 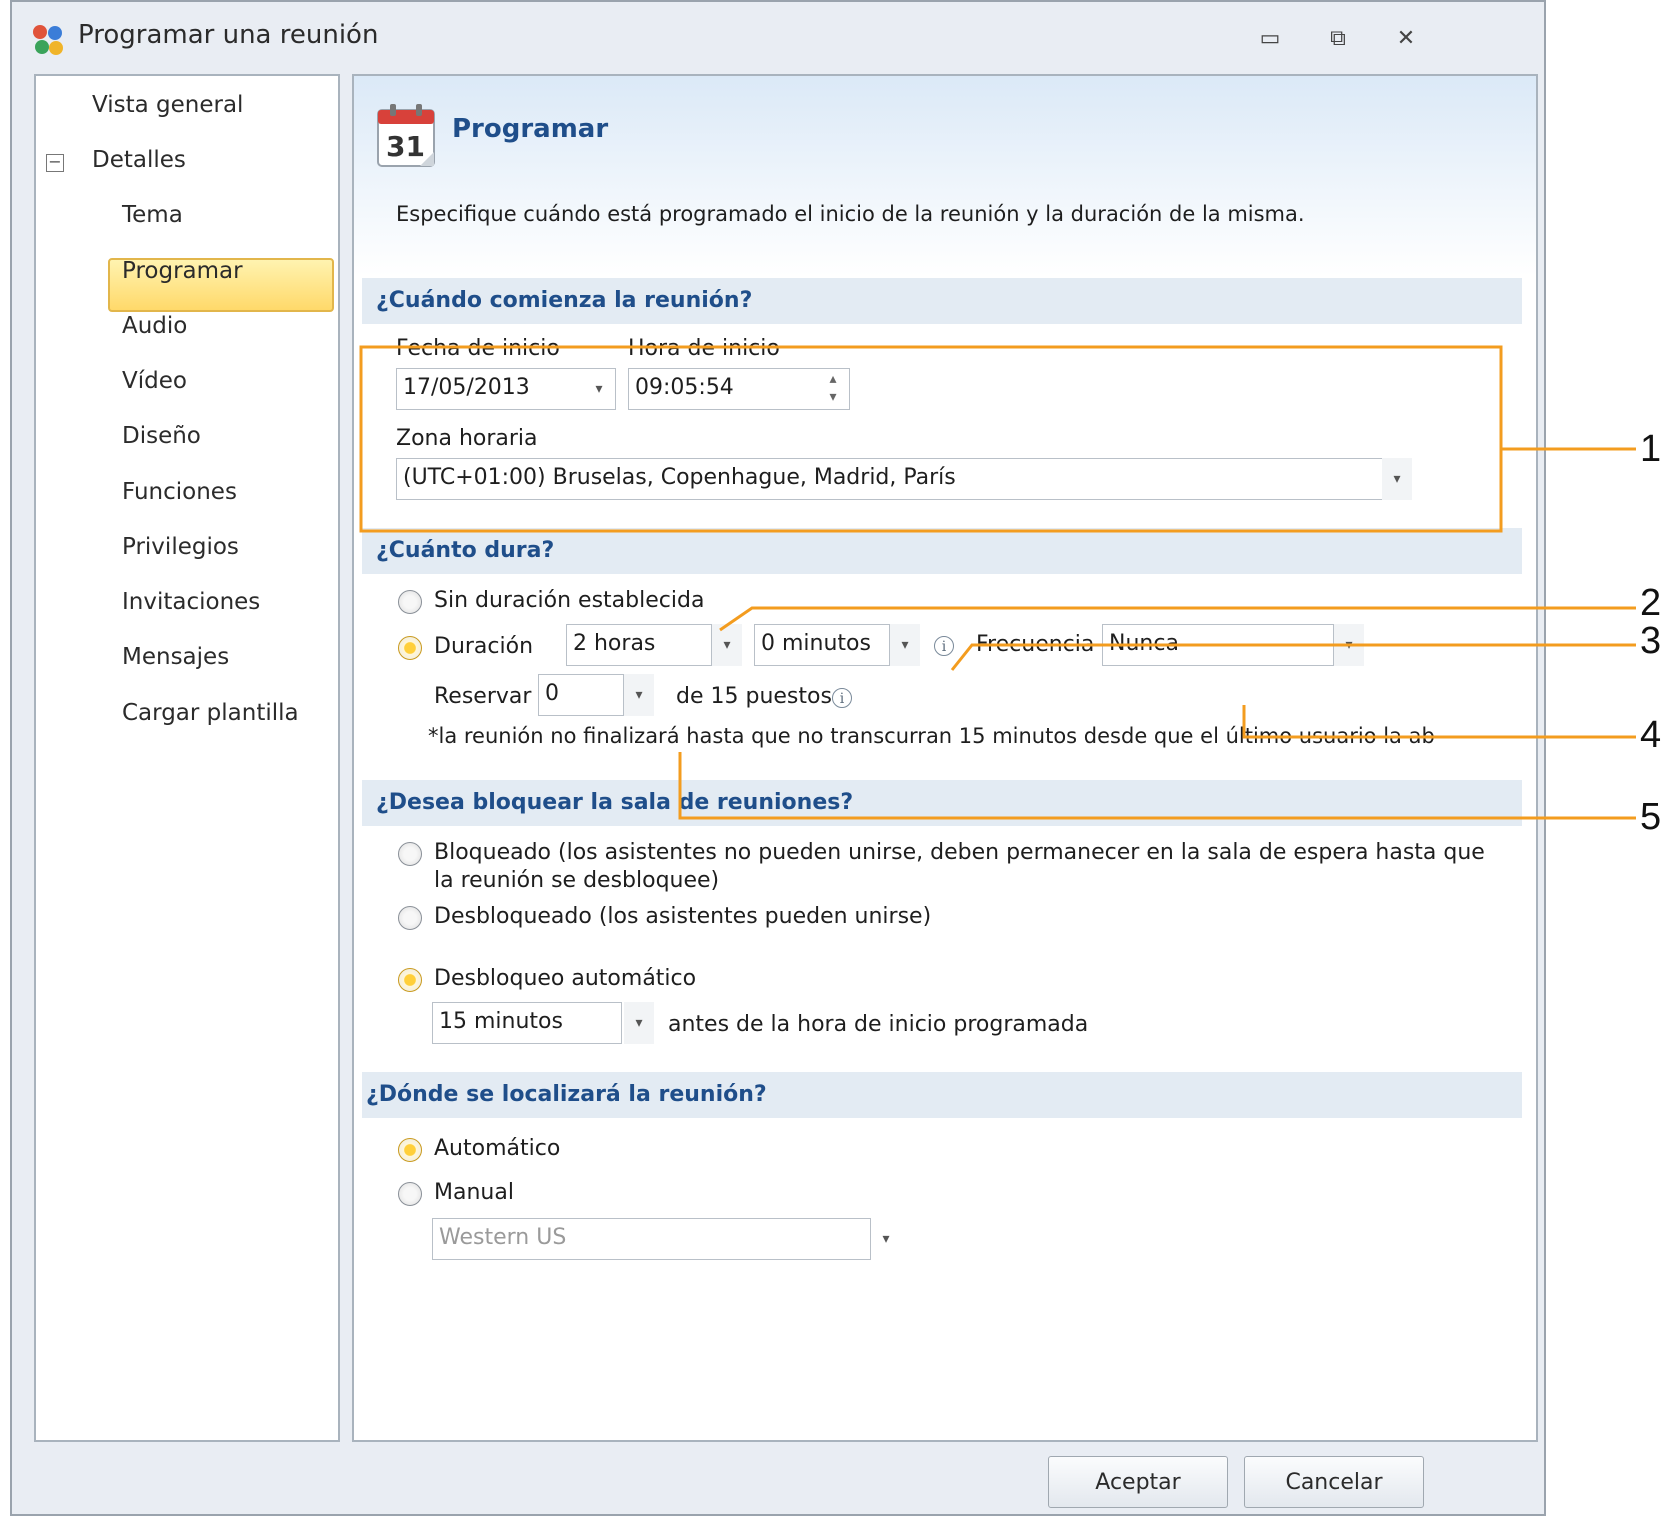 I want to click on callout-number-4: 4, so click(x=1651, y=735).